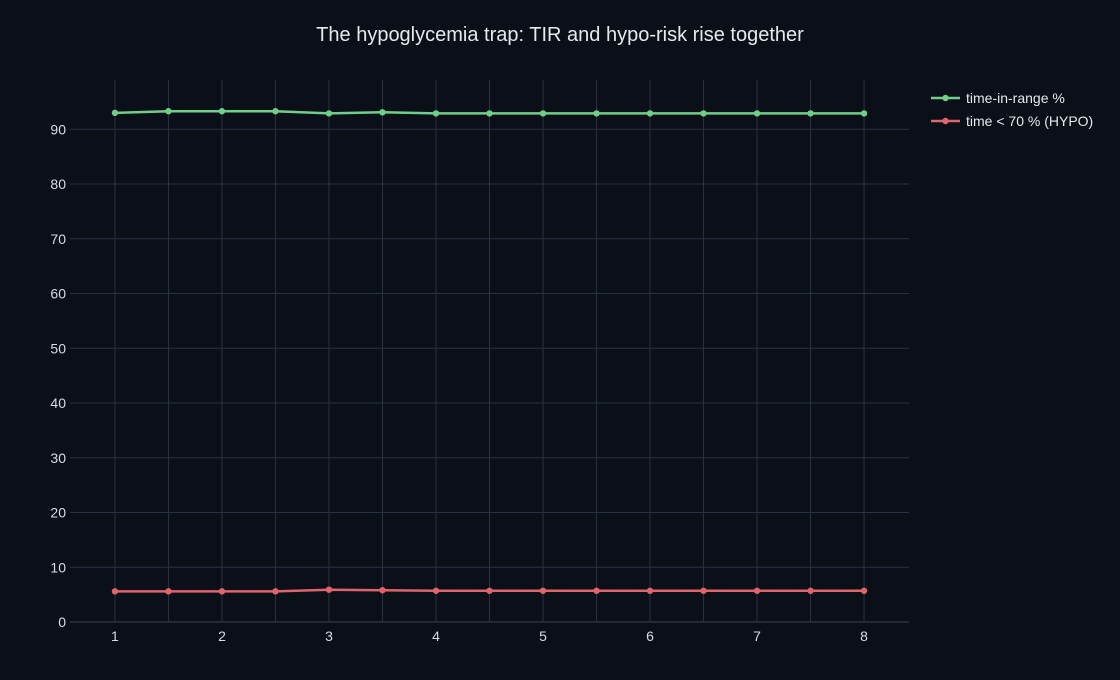 This screenshot has width=1120, height=680. I want to click on legend-item: time-in-range %, so click(998, 98).